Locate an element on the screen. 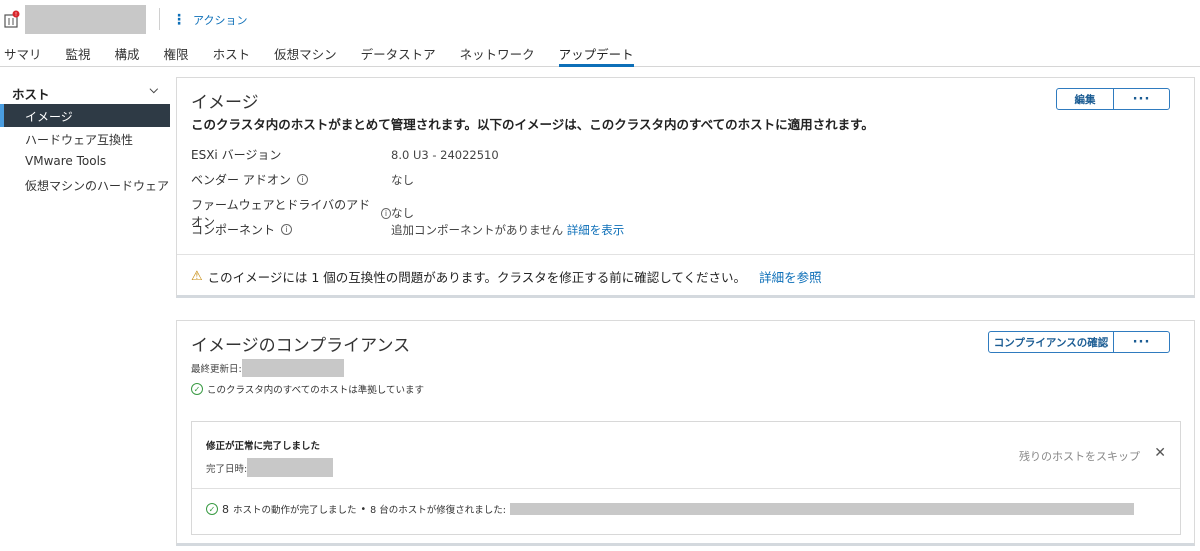 Image resolution: width=1200 pixels, height=551 pixels. sidebar-item-hardware-compat: ハードウェア互換性 is located at coordinates (85, 138).